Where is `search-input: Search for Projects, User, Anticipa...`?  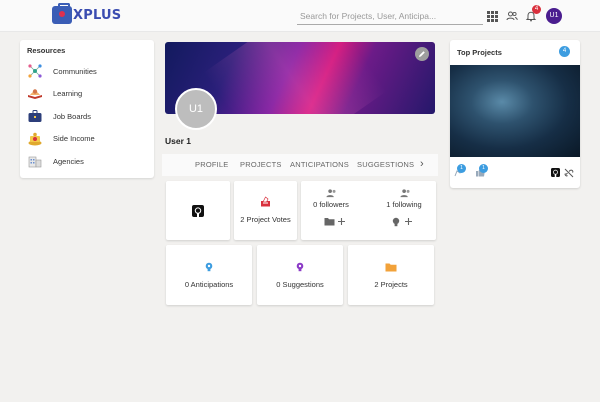
search-input: Search for Projects, User, Anticipa... is located at coordinates (390, 17).